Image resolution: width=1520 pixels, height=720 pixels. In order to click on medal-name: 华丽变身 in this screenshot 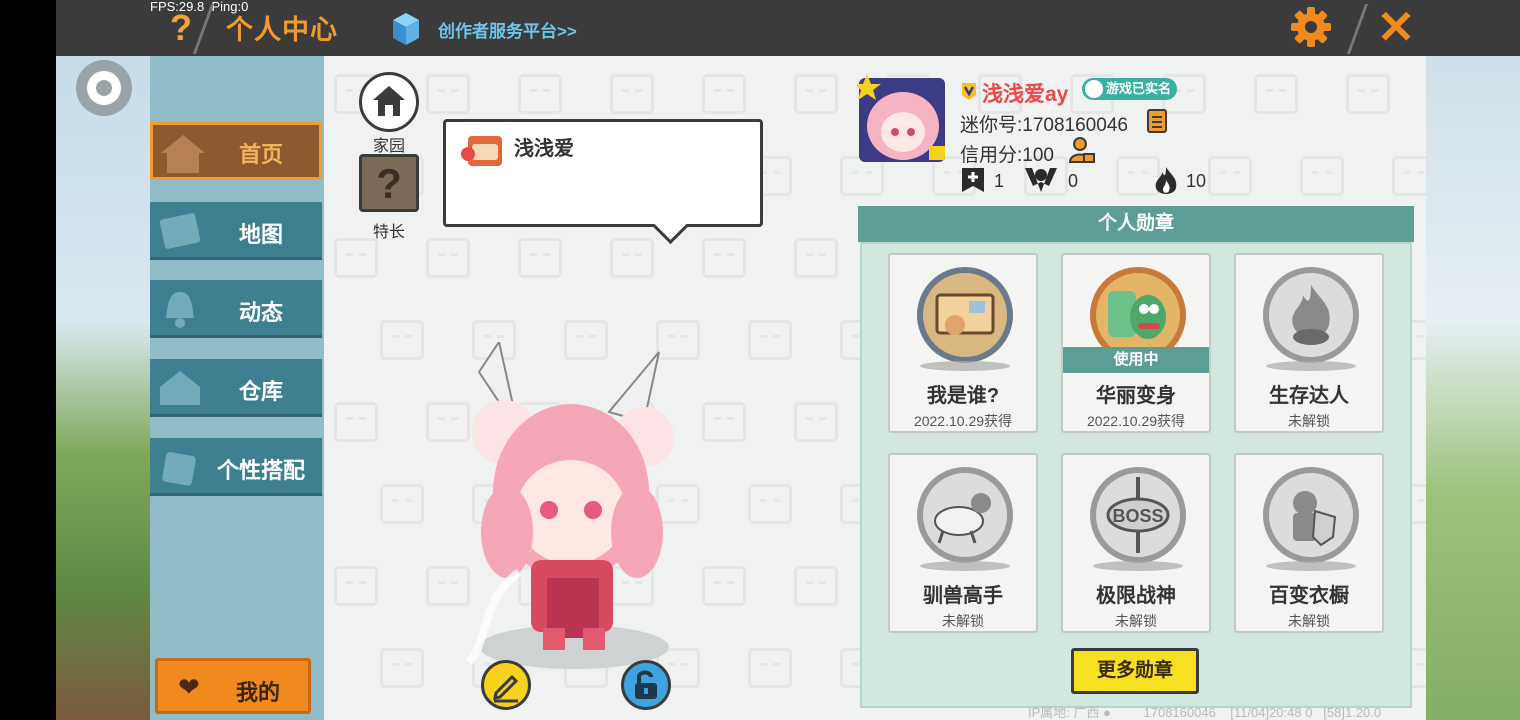, I will do `click(1136, 396)`.